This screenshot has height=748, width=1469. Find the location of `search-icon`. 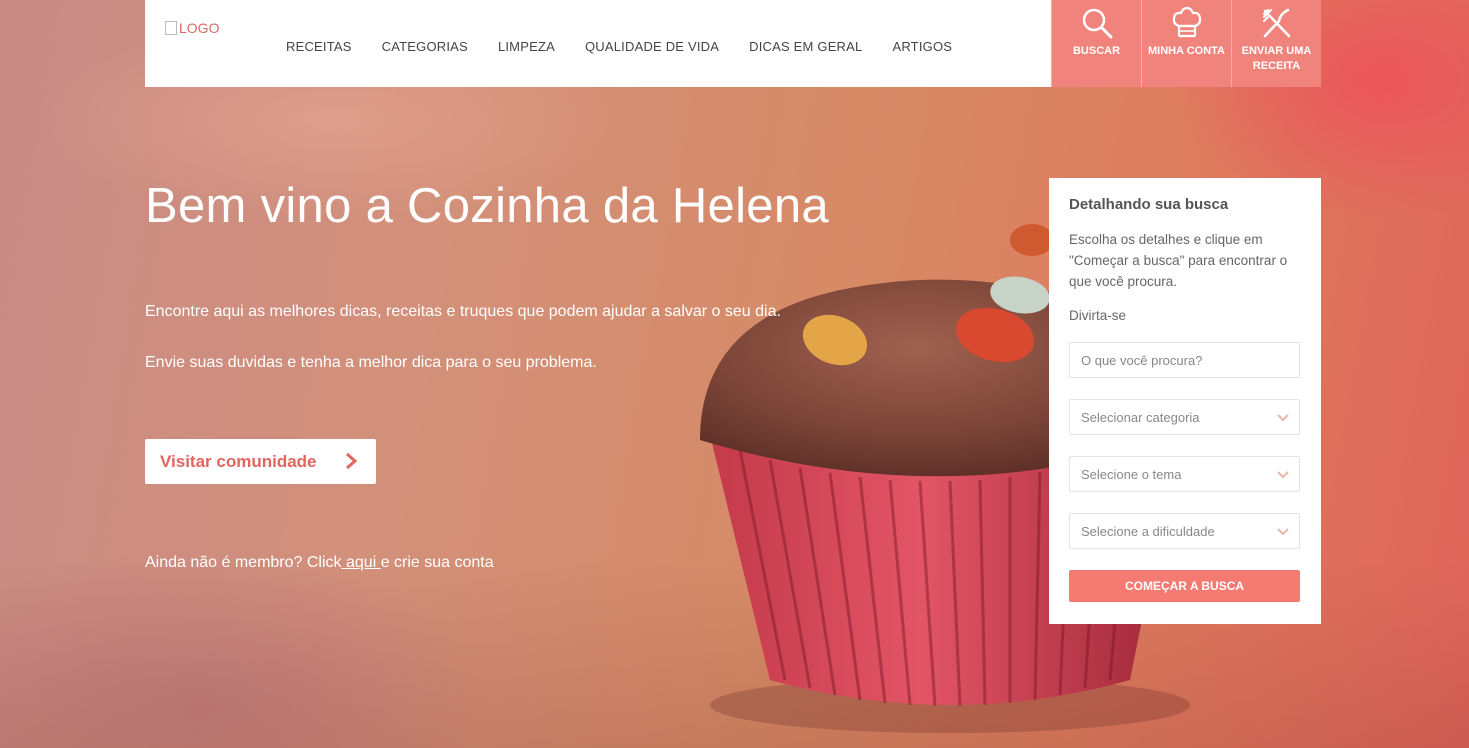

search-icon is located at coordinates (1097, 23).